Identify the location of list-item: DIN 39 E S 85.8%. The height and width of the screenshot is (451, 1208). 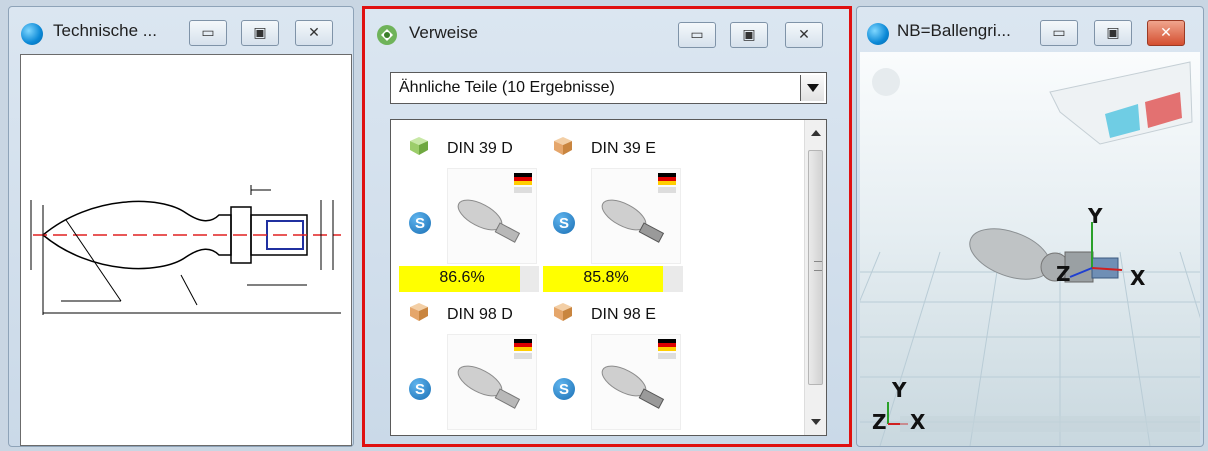
(613, 209).